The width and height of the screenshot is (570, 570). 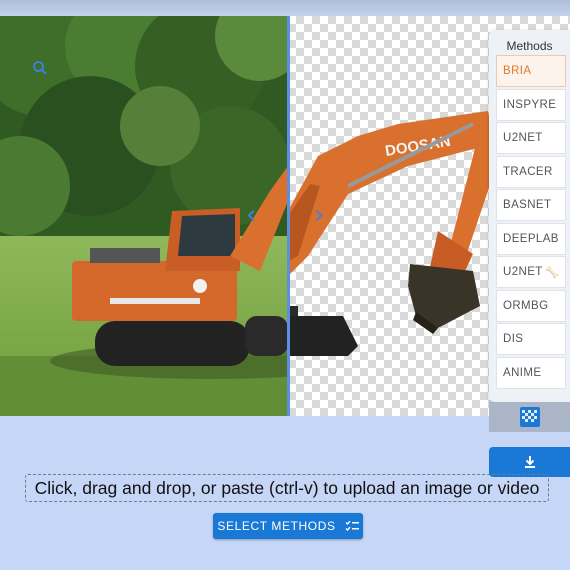 I want to click on method-item-tracer: TRACER, so click(x=531, y=171).